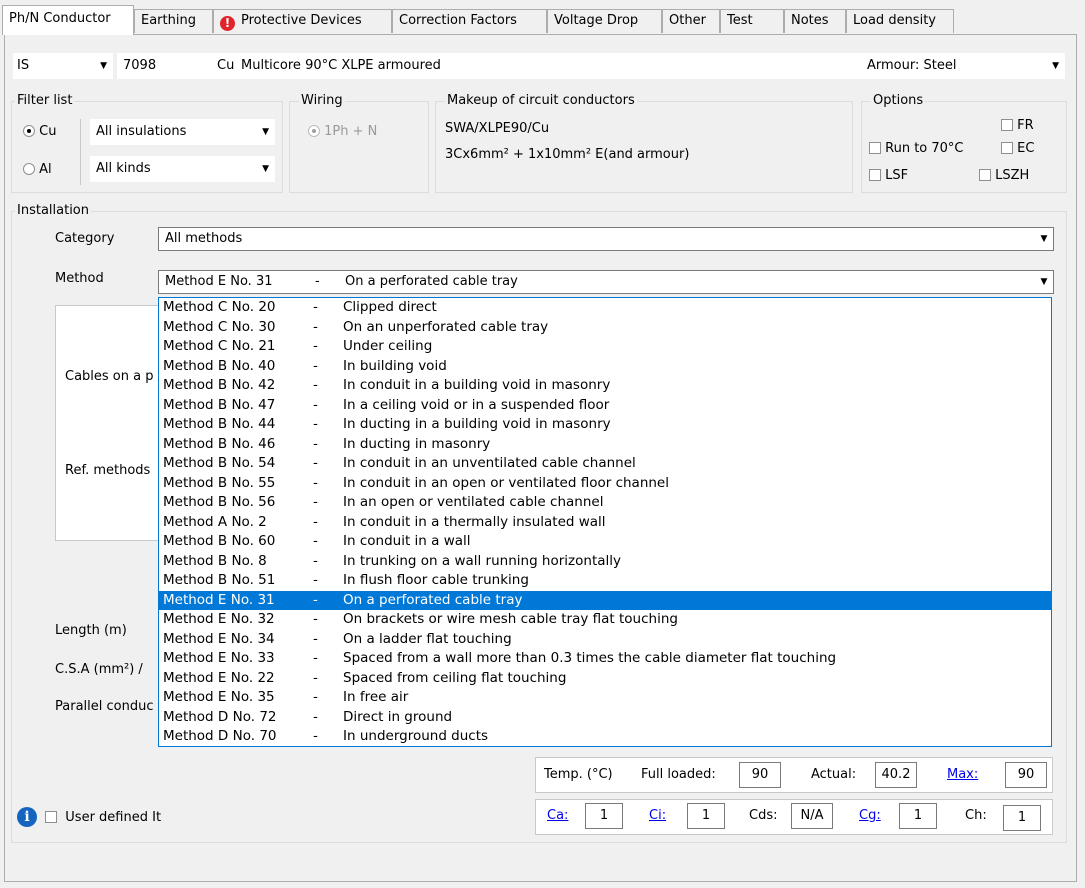 Image resolution: width=1085 pixels, height=888 pixels. Describe the element at coordinates (557, 815) in the screenshot. I see `ca-link: Ca:` at that location.